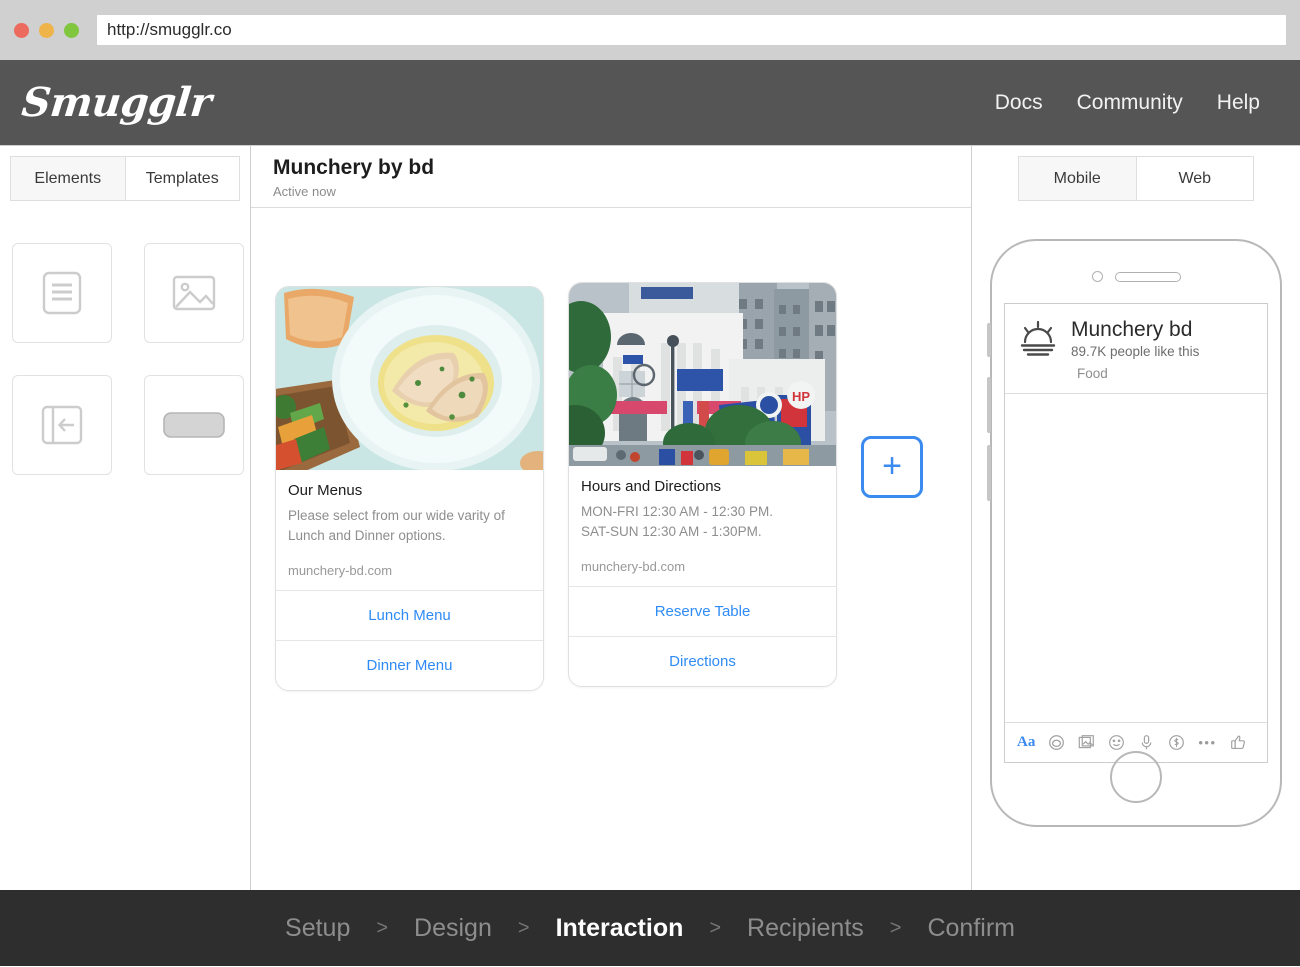  I want to click on card-button-lunch-menu: Lunch Menu, so click(409, 615).